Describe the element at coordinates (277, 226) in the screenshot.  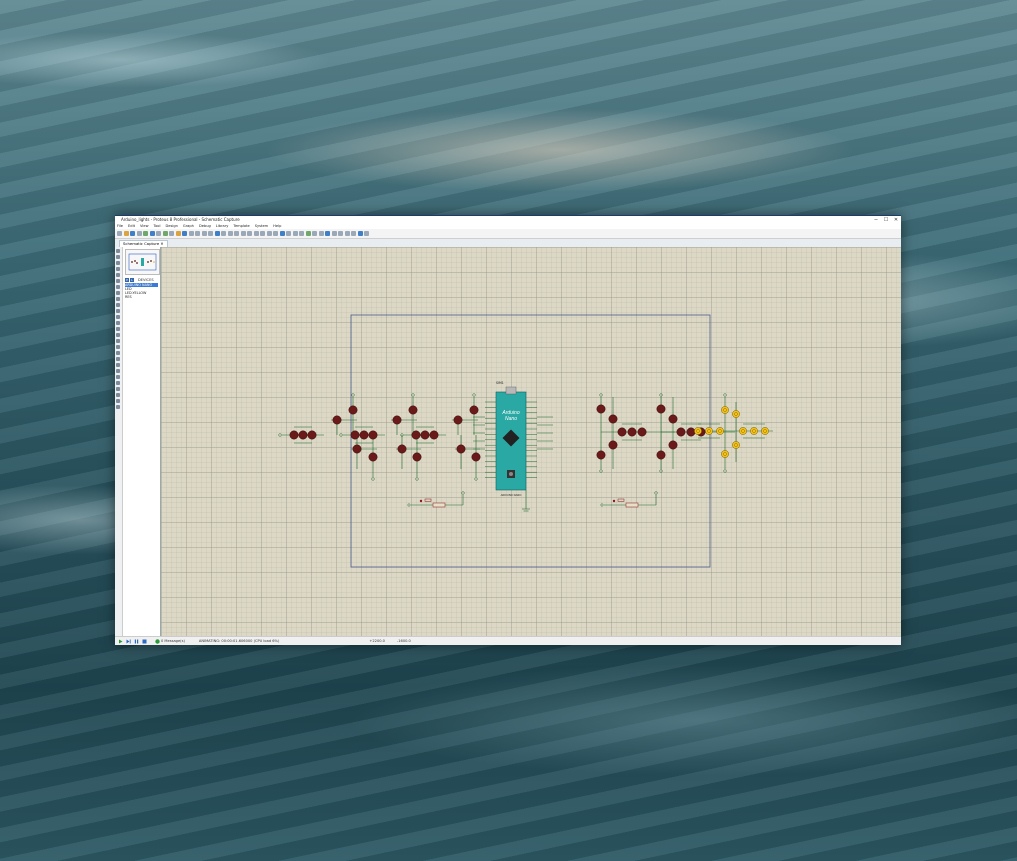
I see `menu-help: Help` at that location.